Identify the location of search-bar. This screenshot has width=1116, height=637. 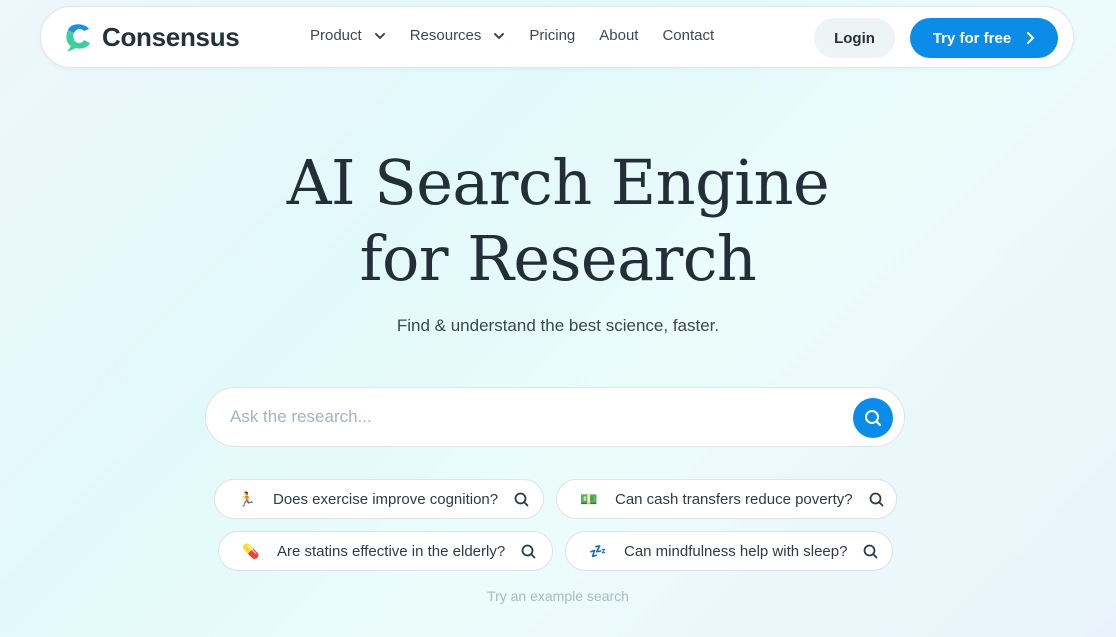
(555, 417).